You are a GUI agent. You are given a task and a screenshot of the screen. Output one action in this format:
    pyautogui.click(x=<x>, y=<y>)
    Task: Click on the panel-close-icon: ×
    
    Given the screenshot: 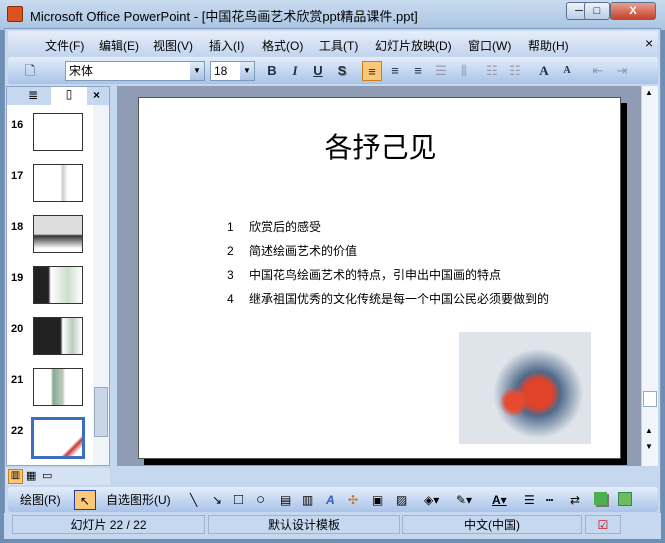 What is the action you would take?
    pyautogui.click(x=96, y=95)
    